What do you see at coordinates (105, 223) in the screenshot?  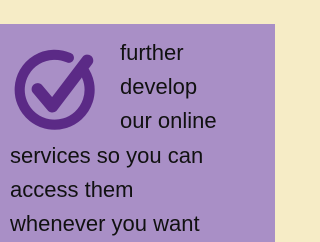 I see `message-line-whenever: whenever you want` at bounding box center [105, 223].